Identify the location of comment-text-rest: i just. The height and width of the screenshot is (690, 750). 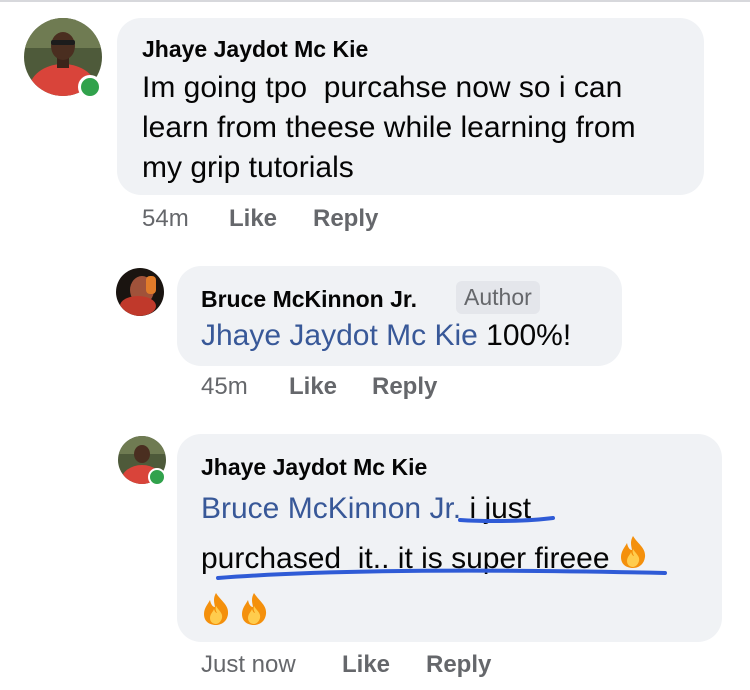
(496, 508).